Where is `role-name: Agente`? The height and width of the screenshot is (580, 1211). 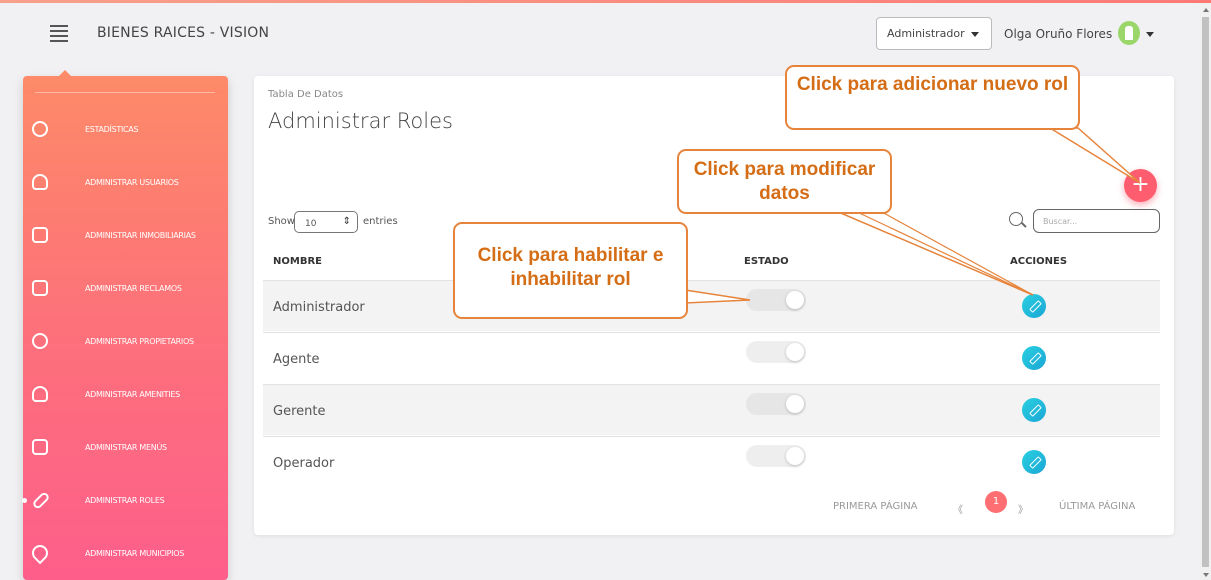
role-name: Agente is located at coordinates (296, 359).